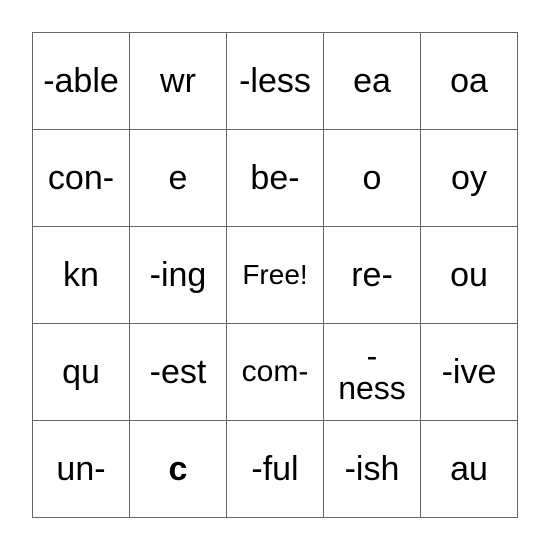 The width and height of the screenshot is (544, 544). I want to click on bingo-cell: com-, so click(275, 372).